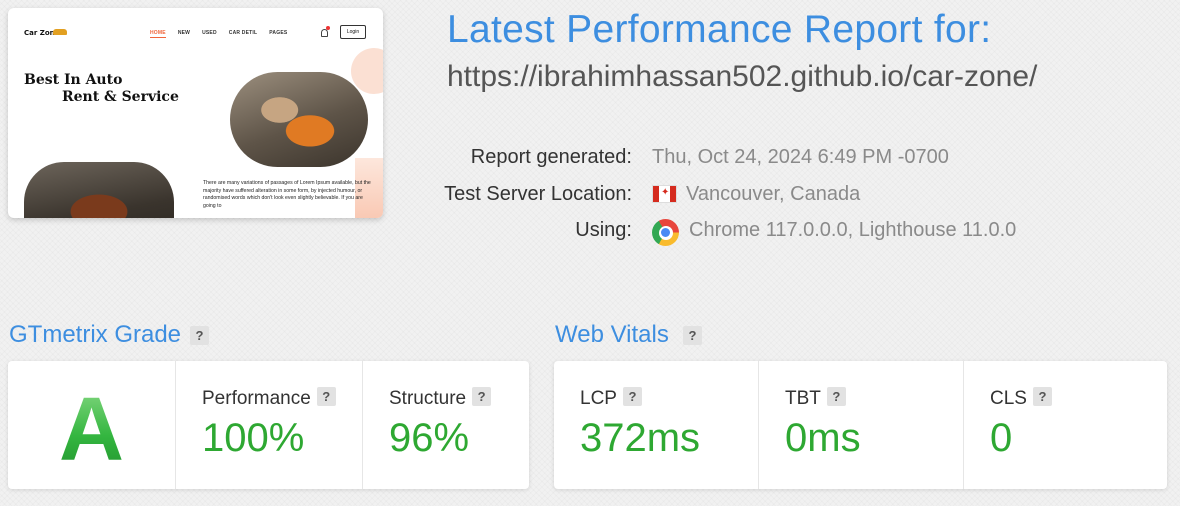 Image resolution: width=1180 pixels, height=506 pixels. Describe the element at coordinates (253, 438) in the screenshot. I see `performance-score: 100%` at that location.